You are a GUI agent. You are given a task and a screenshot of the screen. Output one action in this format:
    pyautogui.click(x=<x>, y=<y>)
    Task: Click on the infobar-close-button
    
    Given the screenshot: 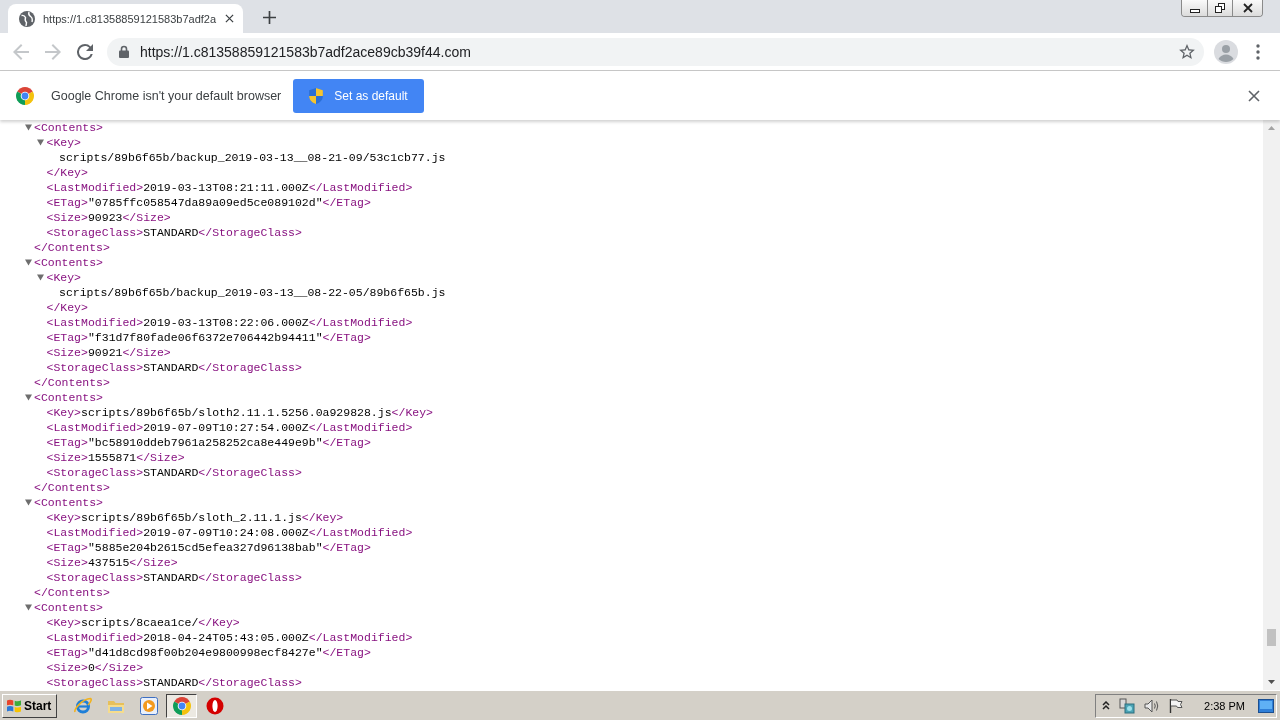 What is the action you would take?
    pyautogui.click(x=1254, y=95)
    